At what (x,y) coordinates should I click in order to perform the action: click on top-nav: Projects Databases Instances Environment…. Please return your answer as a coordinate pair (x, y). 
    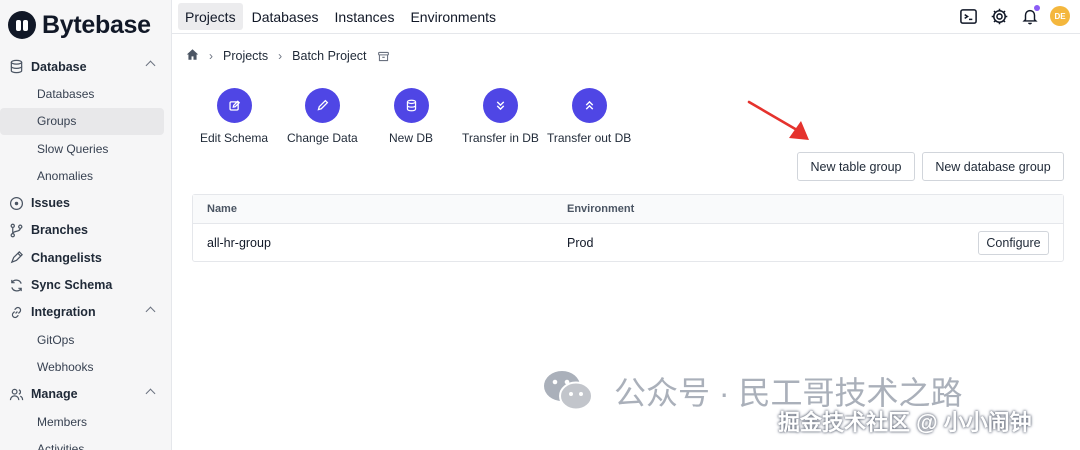
    Looking at the image, I should click on (626, 17).